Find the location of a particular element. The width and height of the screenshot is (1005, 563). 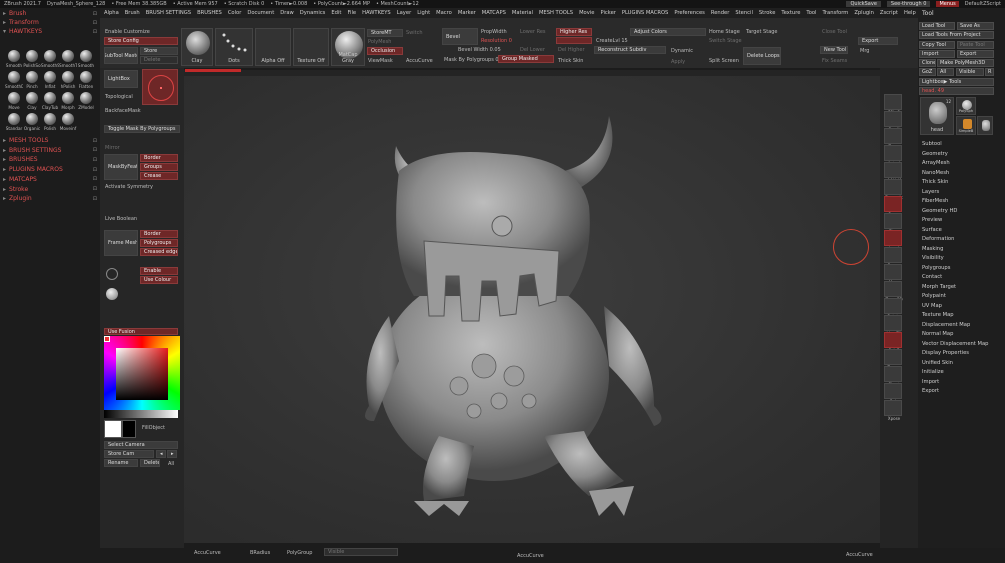

fillobject-button: FillObject is located at coordinates (153, 428).